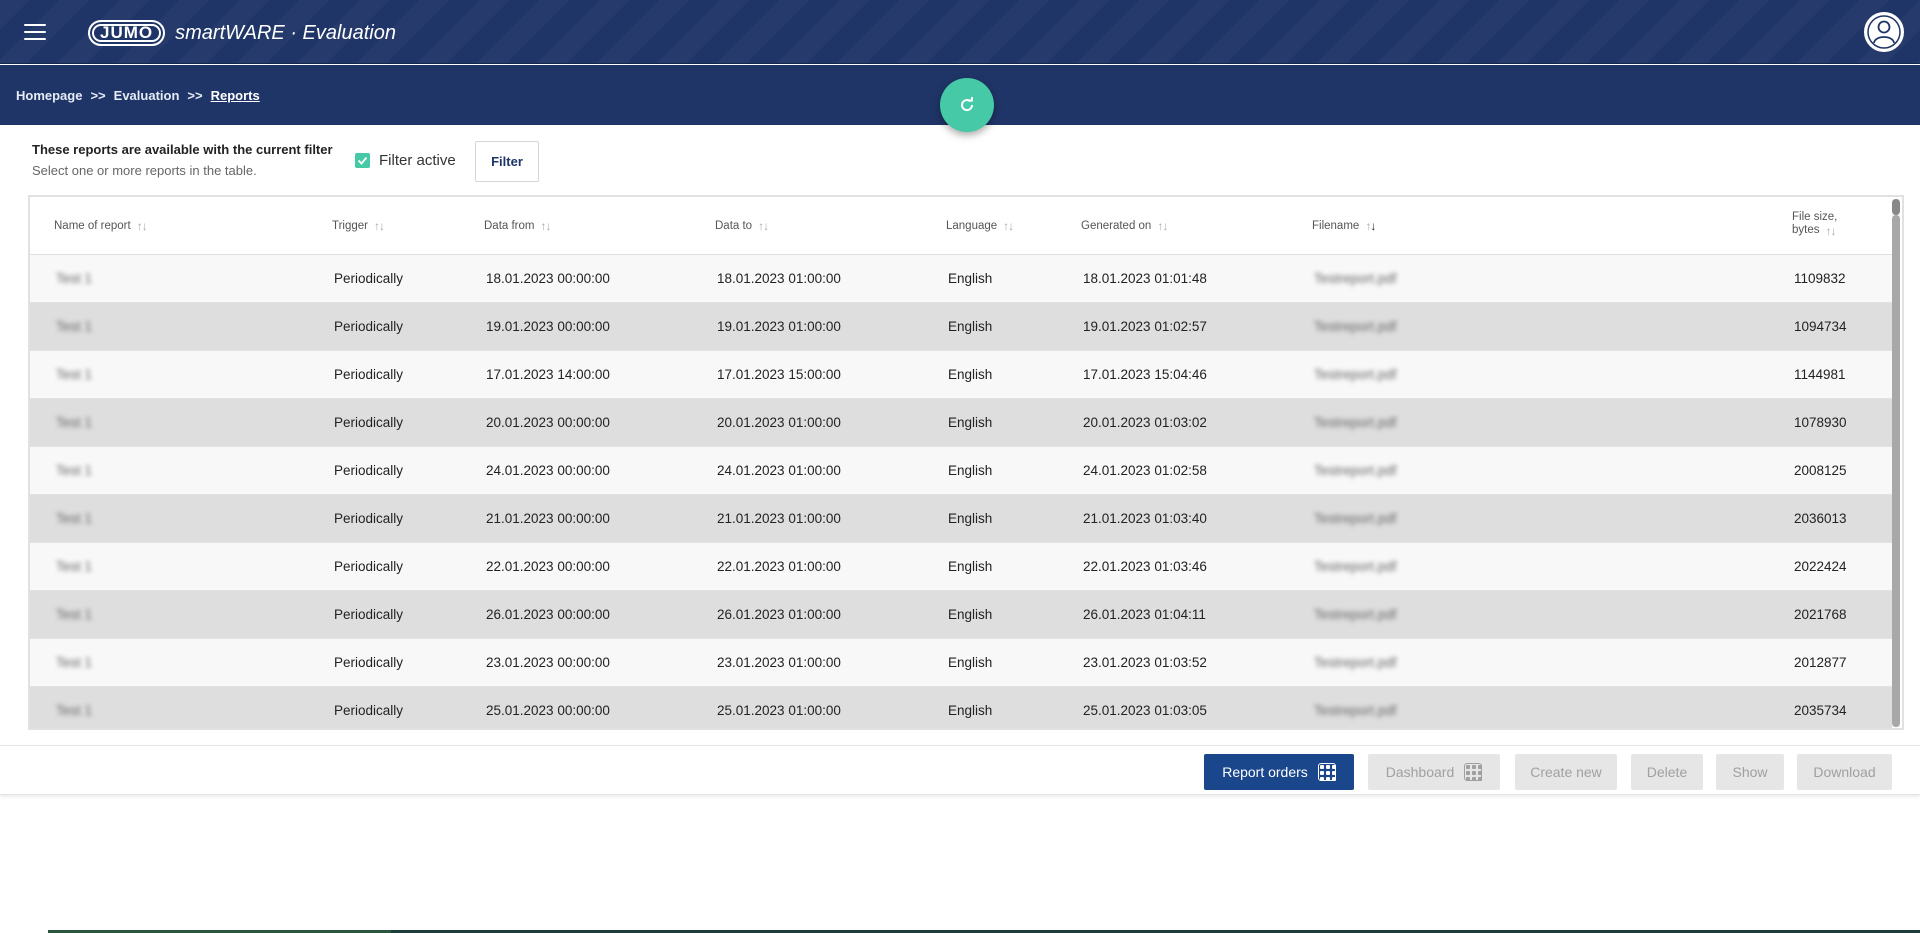 The width and height of the screenshot is (1920, 933). What do you see at coordinates (235, 95) in the screenshot?
I see `breadcrumb-reports: Reports` at bounding box center [235, 95].